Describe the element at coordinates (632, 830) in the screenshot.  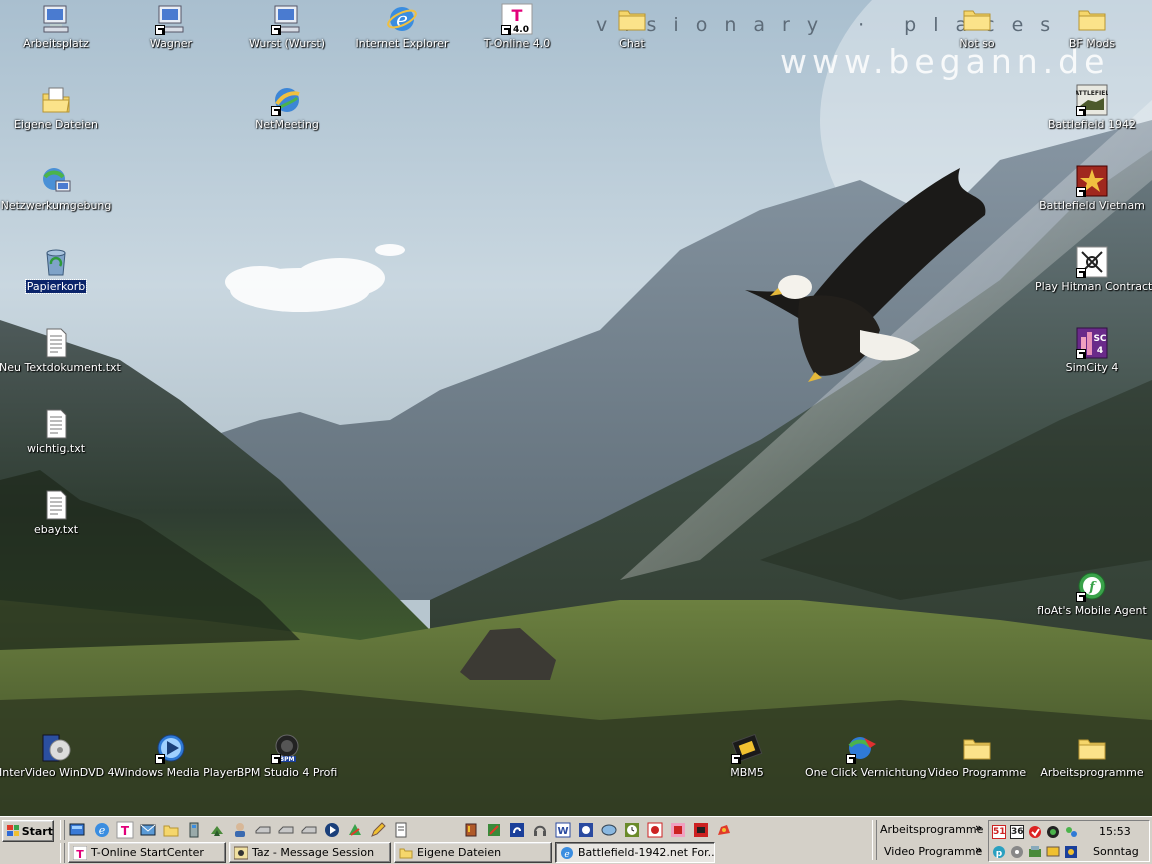
I see `clock-icon` at that location.